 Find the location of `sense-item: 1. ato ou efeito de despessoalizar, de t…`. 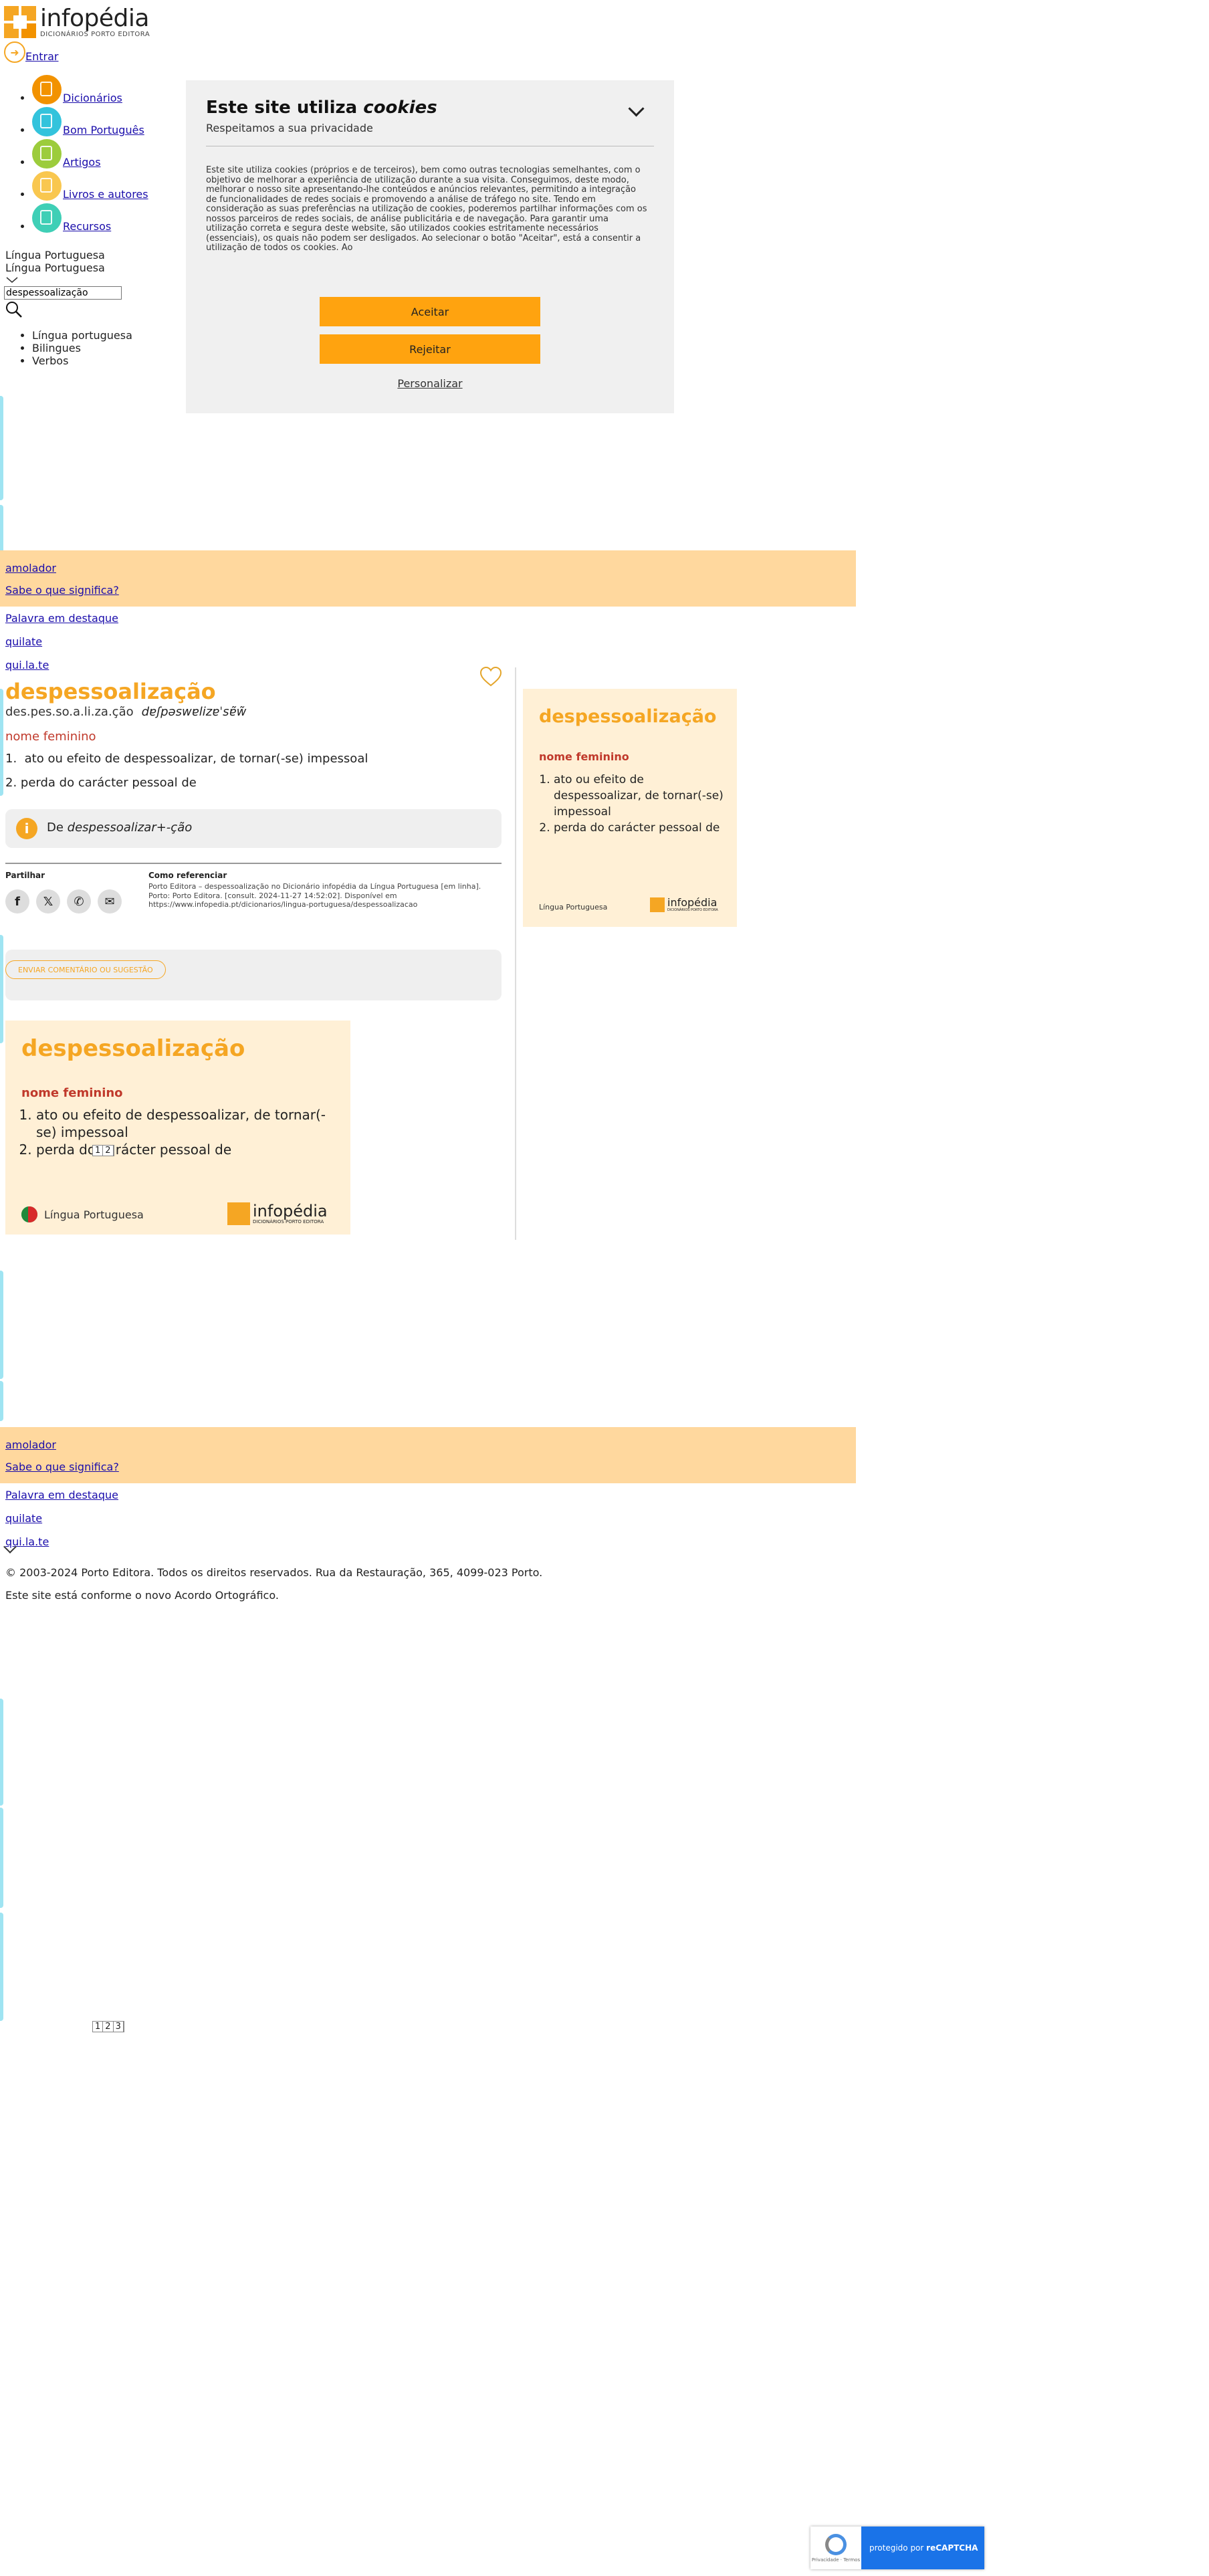

sense-item: 1. ato ou efeito de despessoalizar, de t… is located at coordinates (187, 759).